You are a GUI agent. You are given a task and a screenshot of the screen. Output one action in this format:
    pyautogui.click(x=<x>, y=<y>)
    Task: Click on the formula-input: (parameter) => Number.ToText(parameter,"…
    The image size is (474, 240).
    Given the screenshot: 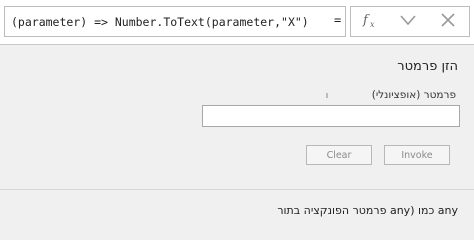 What is the action you would take?
    pyautogui.click(x=175, y=21)
    